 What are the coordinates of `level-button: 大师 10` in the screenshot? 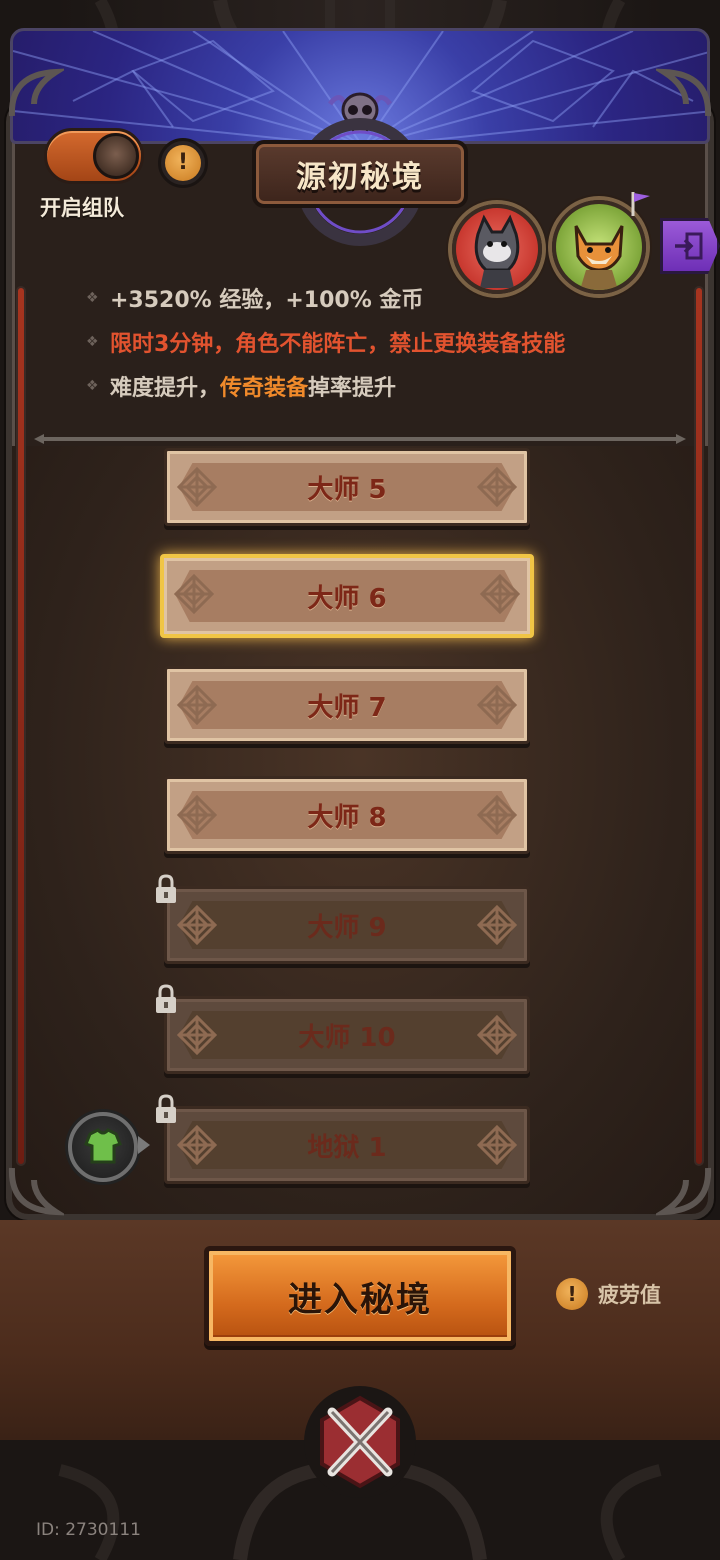 It's located at (347, 1035).